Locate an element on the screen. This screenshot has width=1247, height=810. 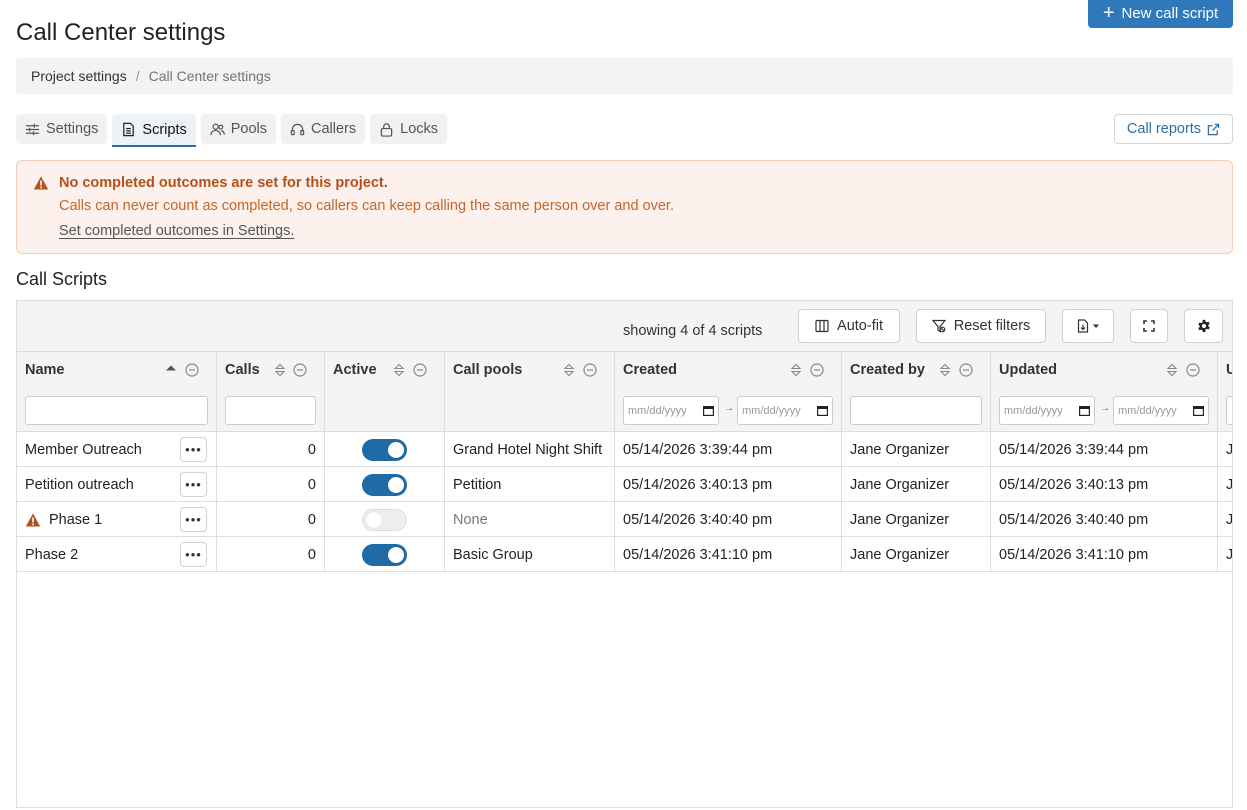
tab-pools: Pools is located at coordinates (238, 129).